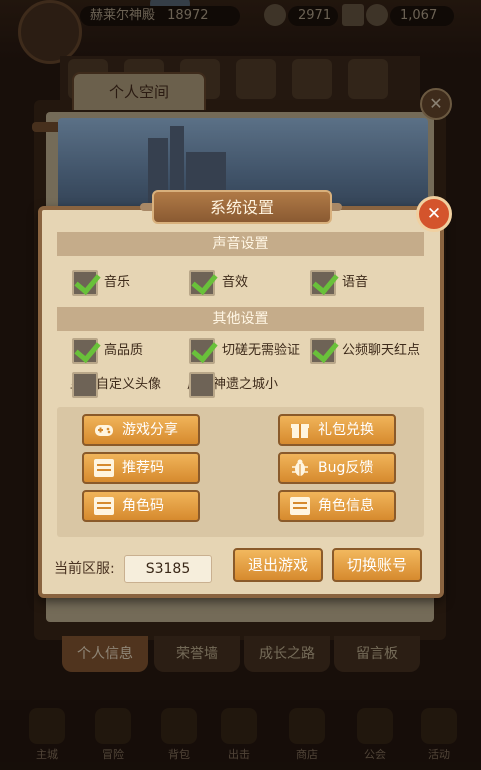 This screenshot has height=770, width=481. I want to click on gift-redeem-button: 礼包兑换, so click(337, 430).